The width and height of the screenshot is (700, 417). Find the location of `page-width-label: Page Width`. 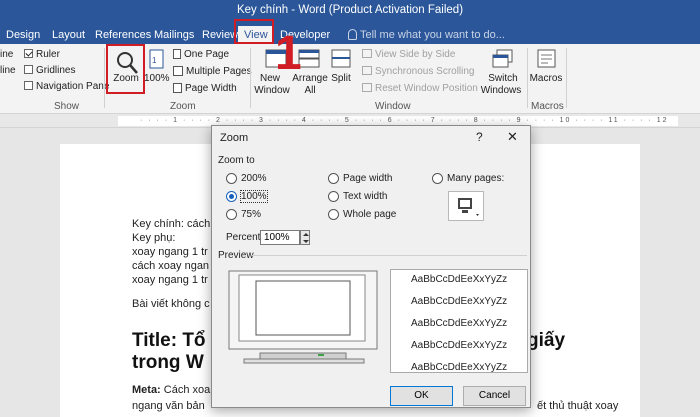

page-width-label: Page Width is located at coordinates (211, 88).